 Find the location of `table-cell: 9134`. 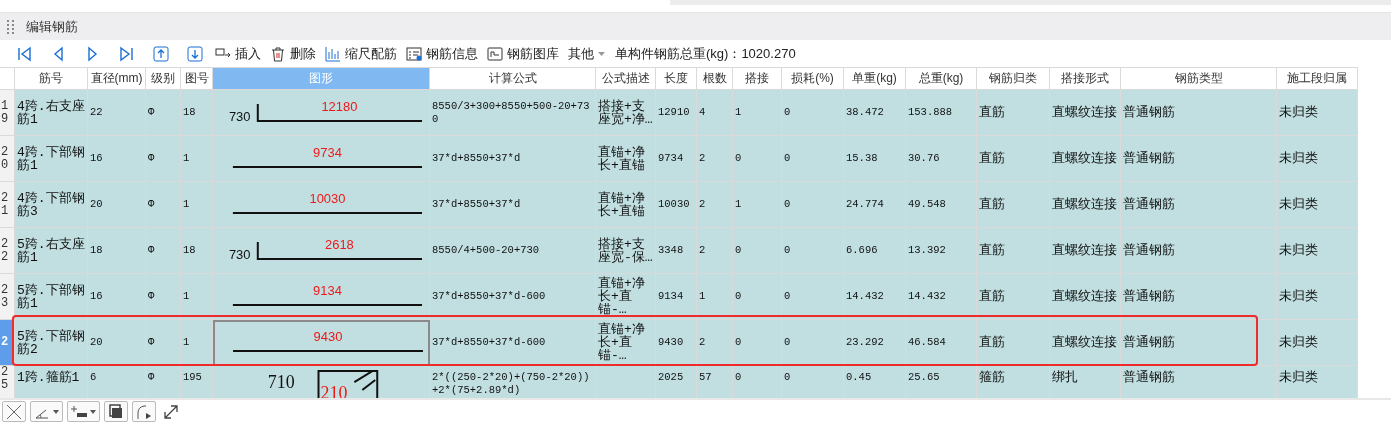

table-cell: 9134 is located at coordinates (676, 297).